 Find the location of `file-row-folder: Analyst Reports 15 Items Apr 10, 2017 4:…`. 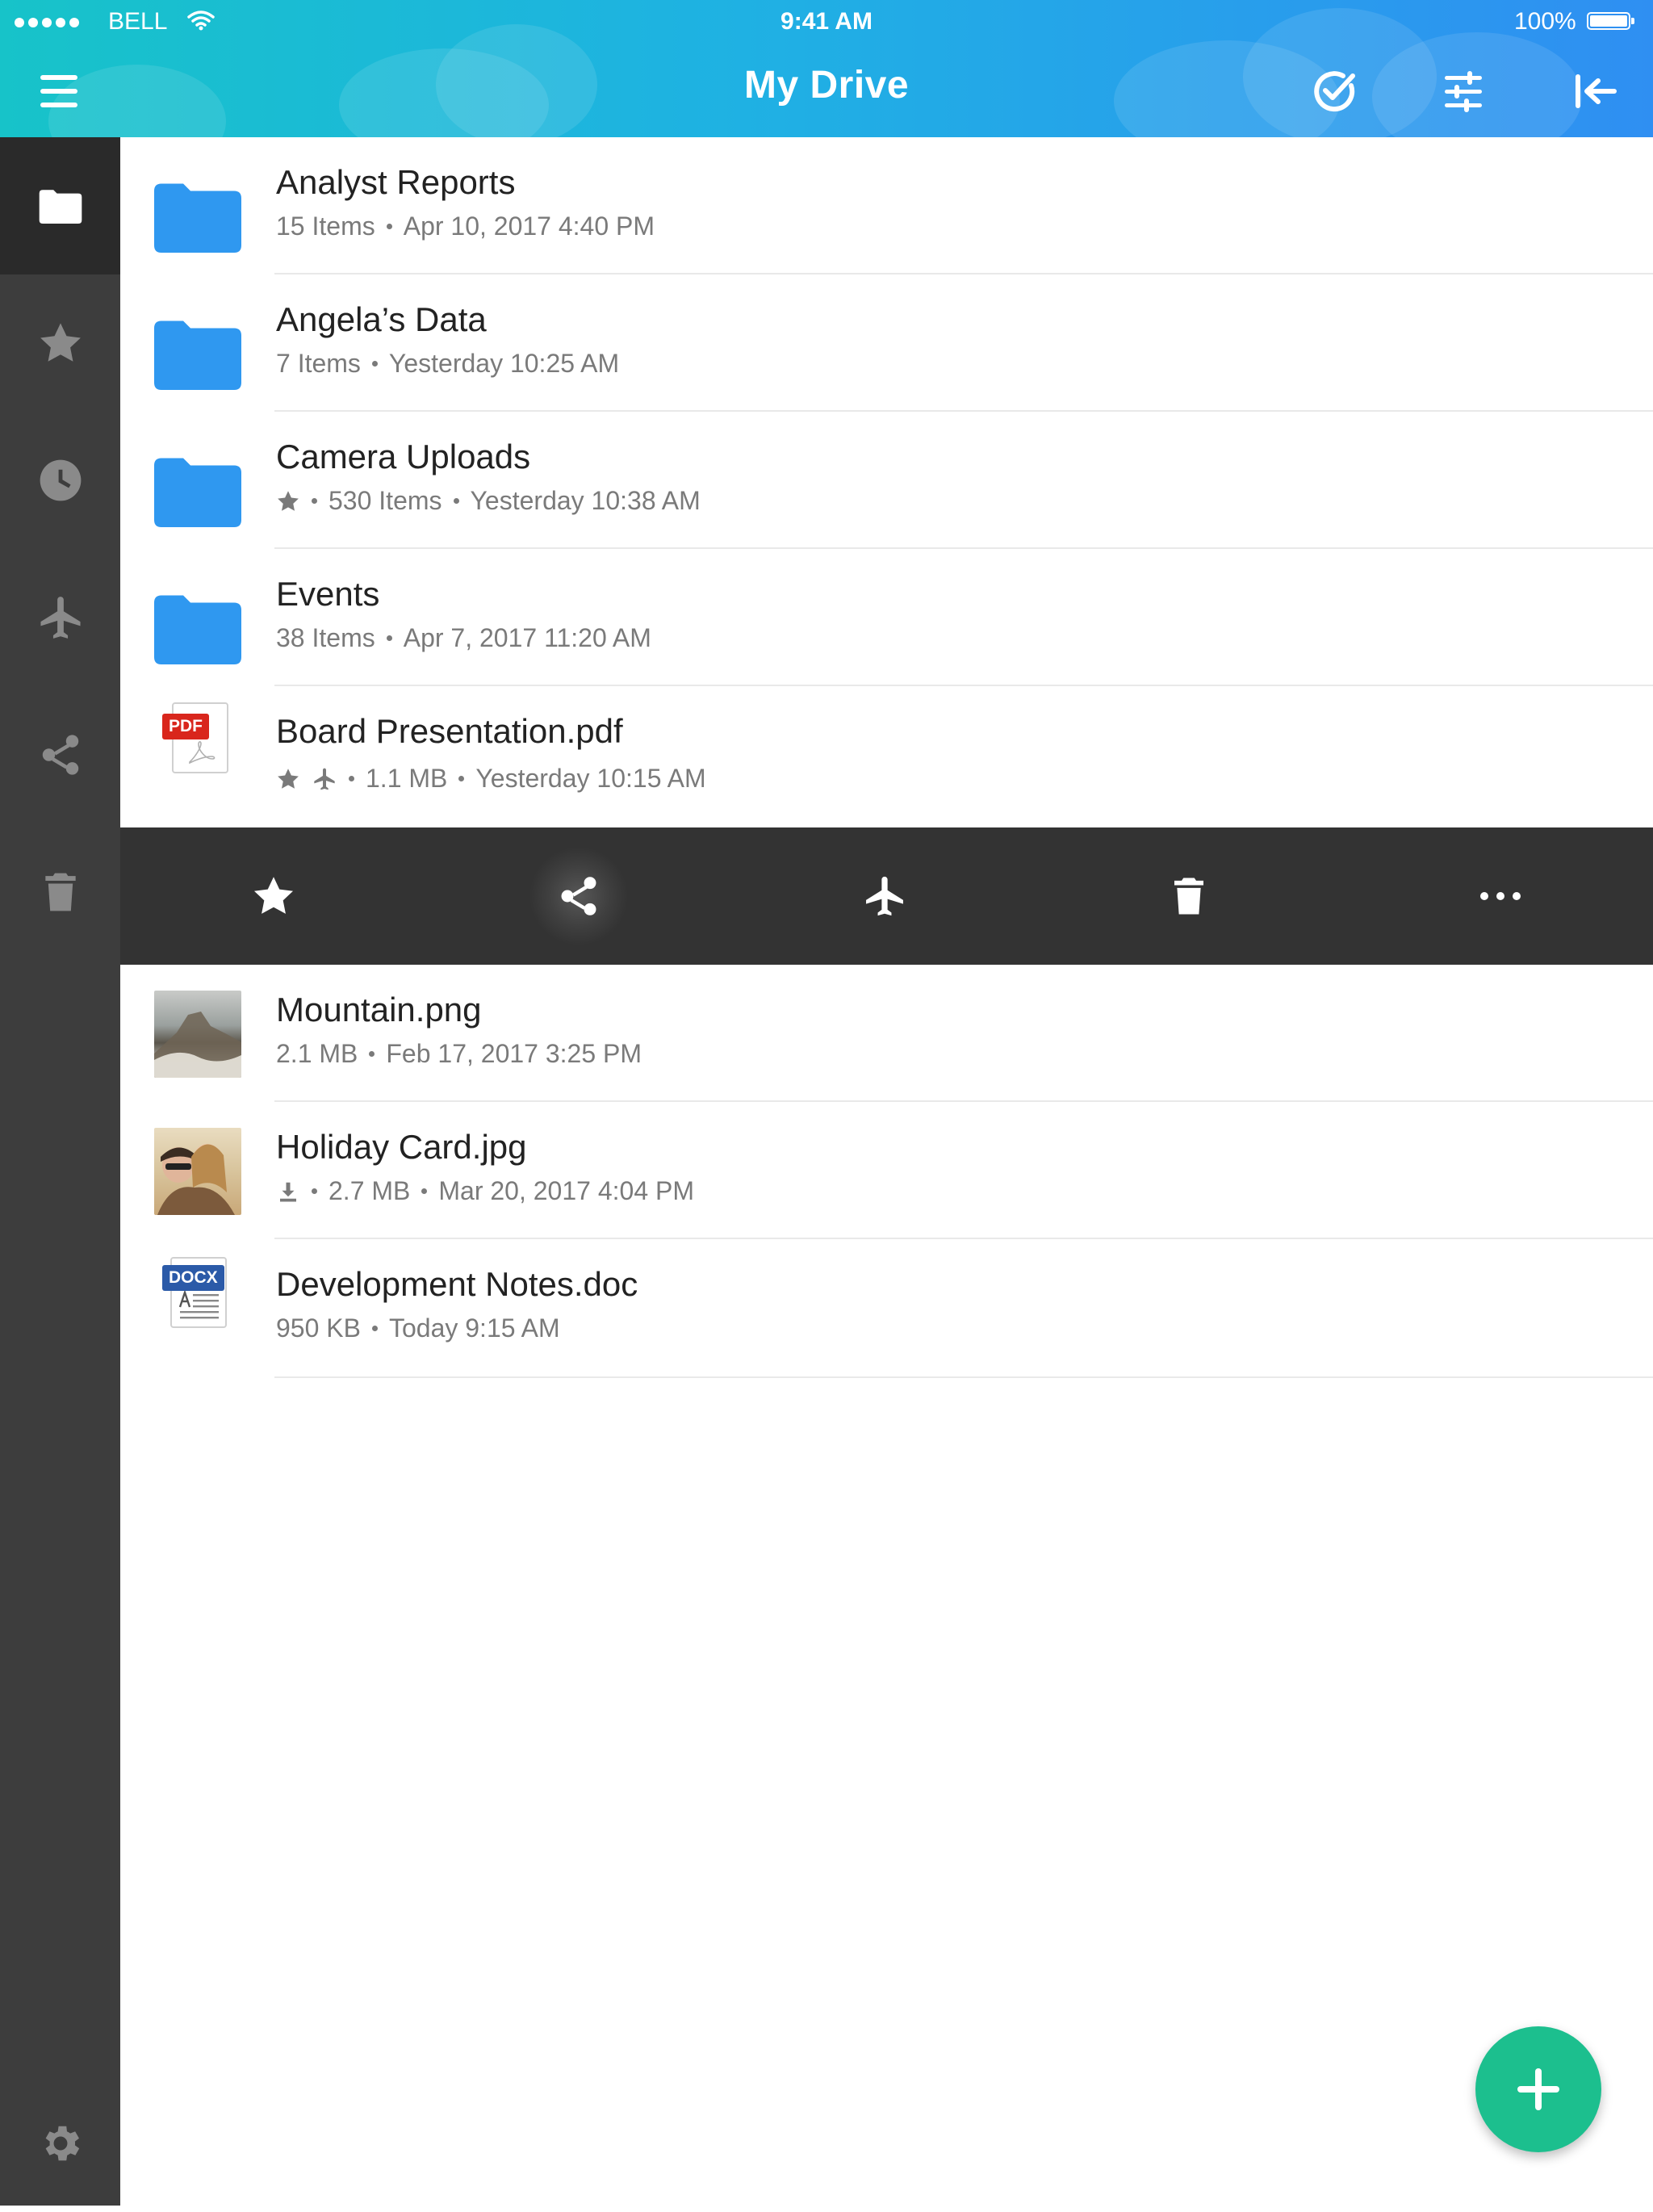

file-row-folder: Analyst Reports 15 Items Apr 10, 2017 4:… is located at coordinates (887, 205).